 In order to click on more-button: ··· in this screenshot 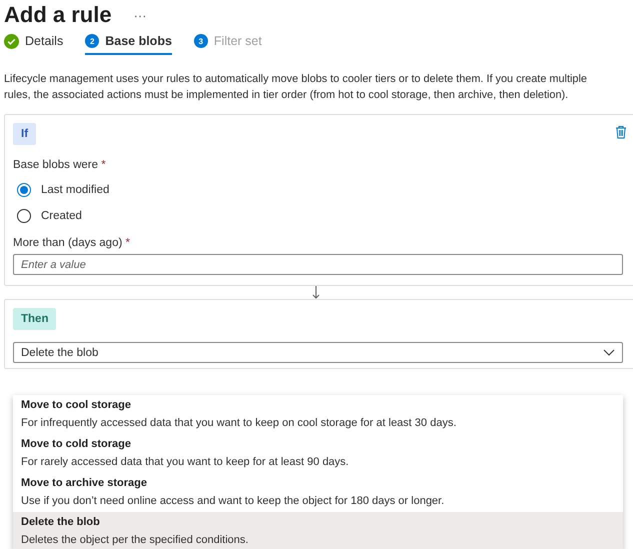, I will do `click(140, 15)`.